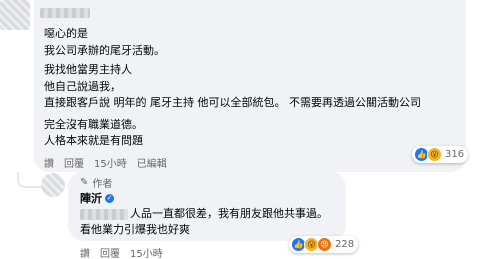  What do you see at coordinates (93, 140) in the screenshot?
I see `main-comment-line-7: 人格本來就是有問題` at bounding box center [93, 140].